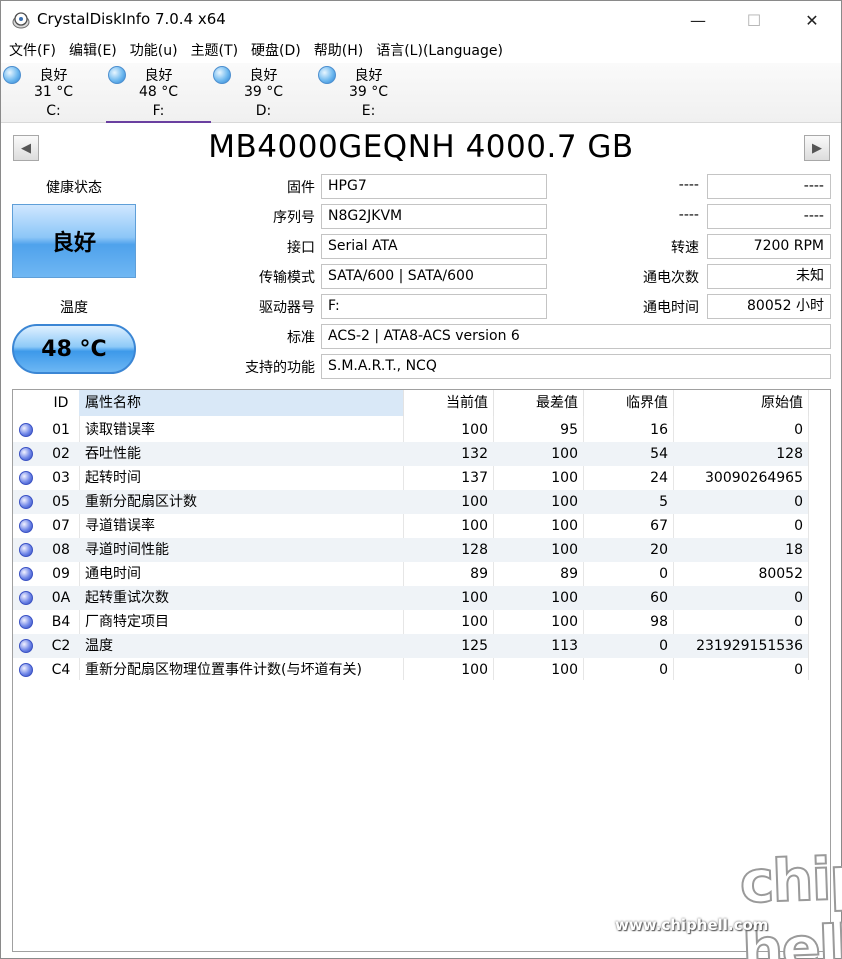 Image resolution: width=842 pixels, height=959 pixels. What do you see at coordinates (659, 430) in the screenshot?
I see `cell-threshold: 16` at bounding box center [659, 430].